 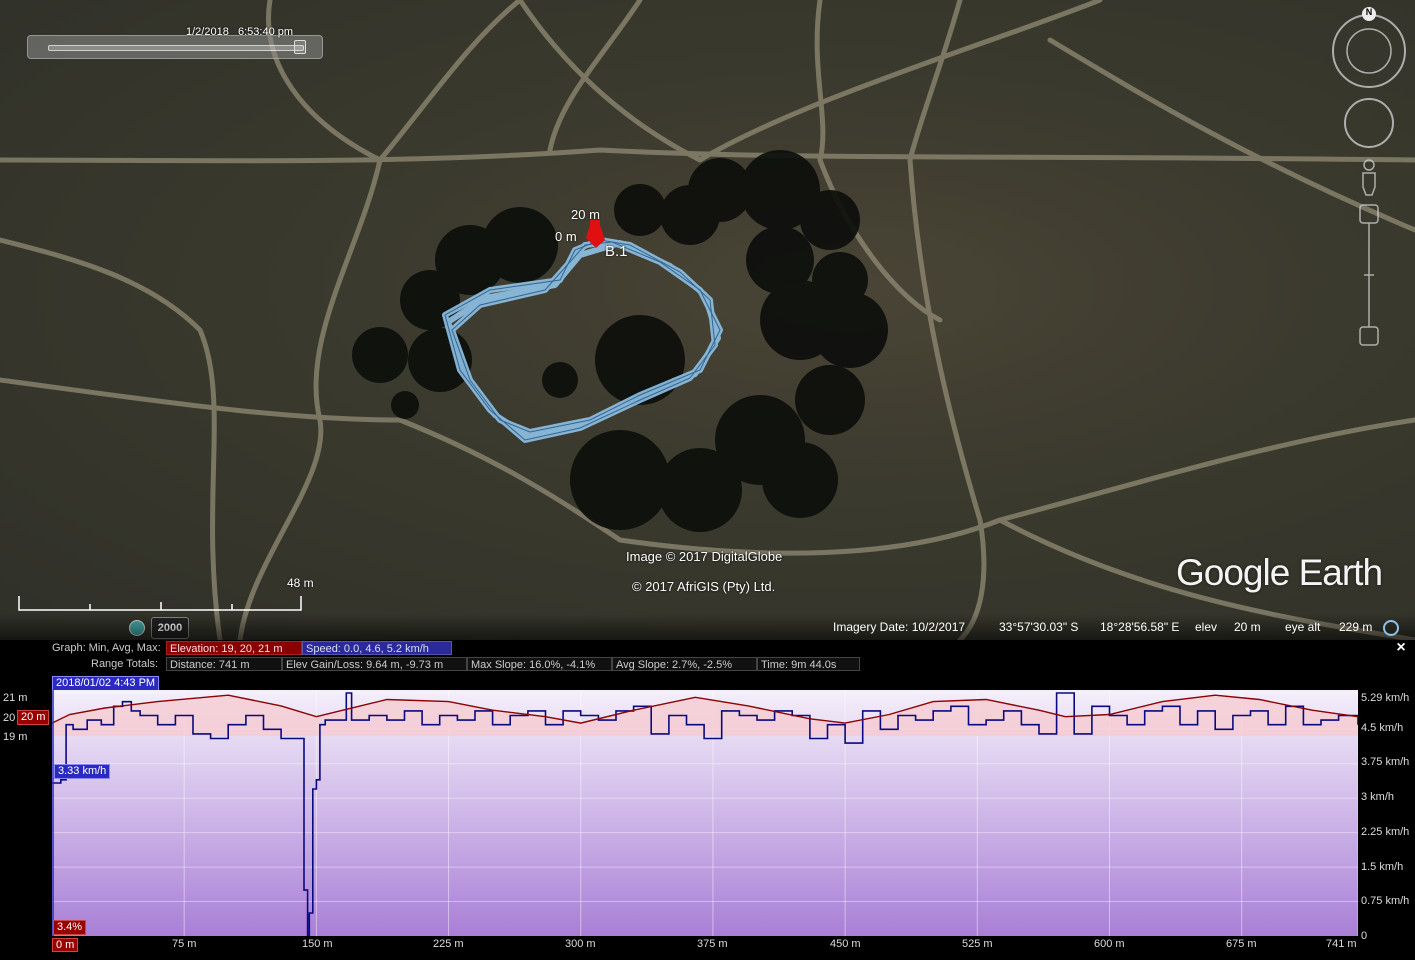 I want to click on track-elevation-label: 20 m, so click(x=585, y=214).